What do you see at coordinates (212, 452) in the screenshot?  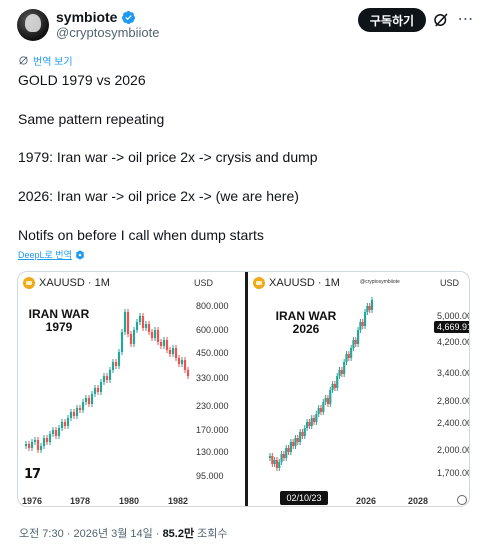 I see `price-tick: 130.000` at bounding box center [212, 452].